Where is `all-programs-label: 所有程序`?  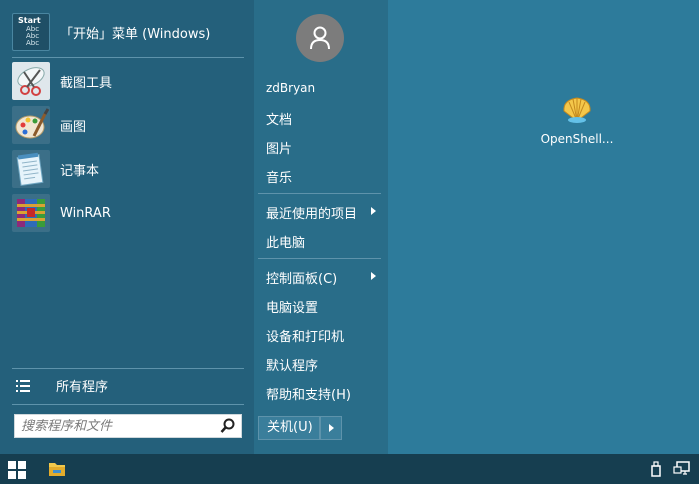 all-programs-label: 所有程序 is located at coordinates (82, 387).